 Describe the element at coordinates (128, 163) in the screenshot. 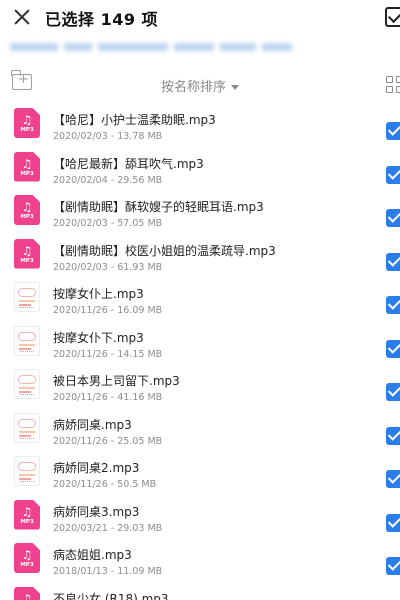

I see `file-name: 【哈尼最新】舔耳吹气.mp3` at that location.